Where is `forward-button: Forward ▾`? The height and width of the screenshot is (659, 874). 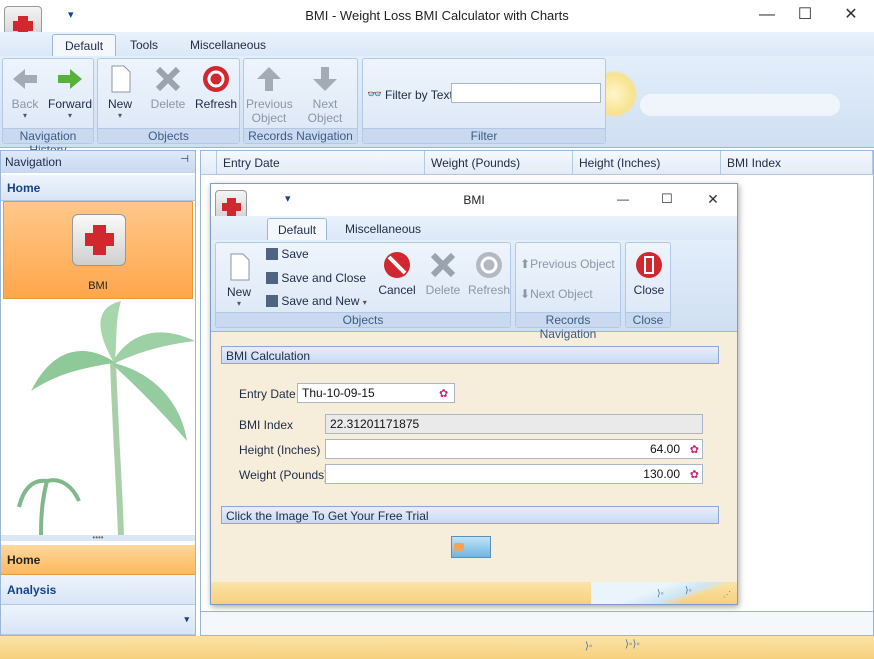 forward-button: Forward ▾ is located at coordinates (70, 91).